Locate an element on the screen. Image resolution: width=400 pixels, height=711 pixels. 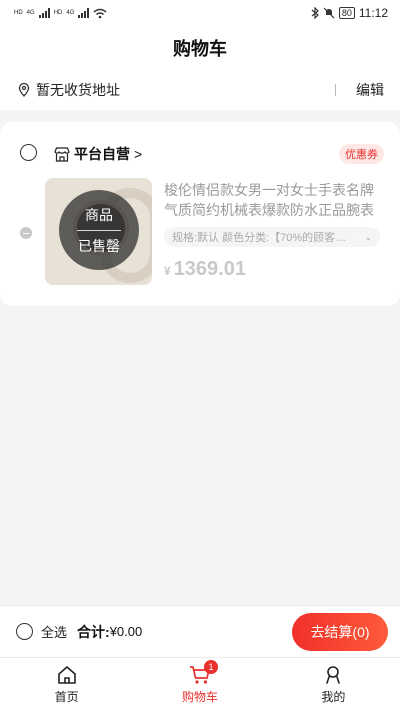
chevron-down-icon: ⌄ is located at coordinates (368, 236).